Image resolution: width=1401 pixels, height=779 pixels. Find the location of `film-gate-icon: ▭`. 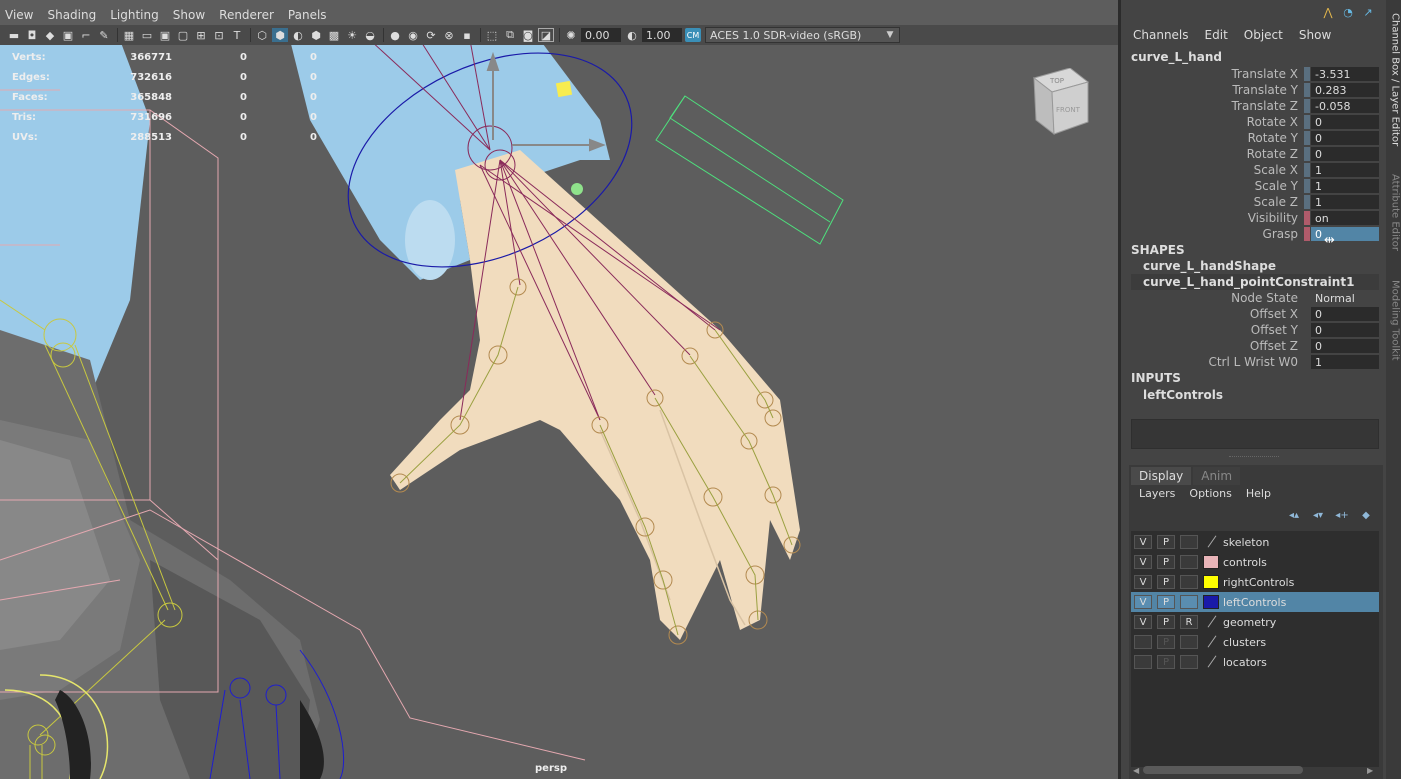

film-gate-icon: ▭ is located at coordinates (147, 35).